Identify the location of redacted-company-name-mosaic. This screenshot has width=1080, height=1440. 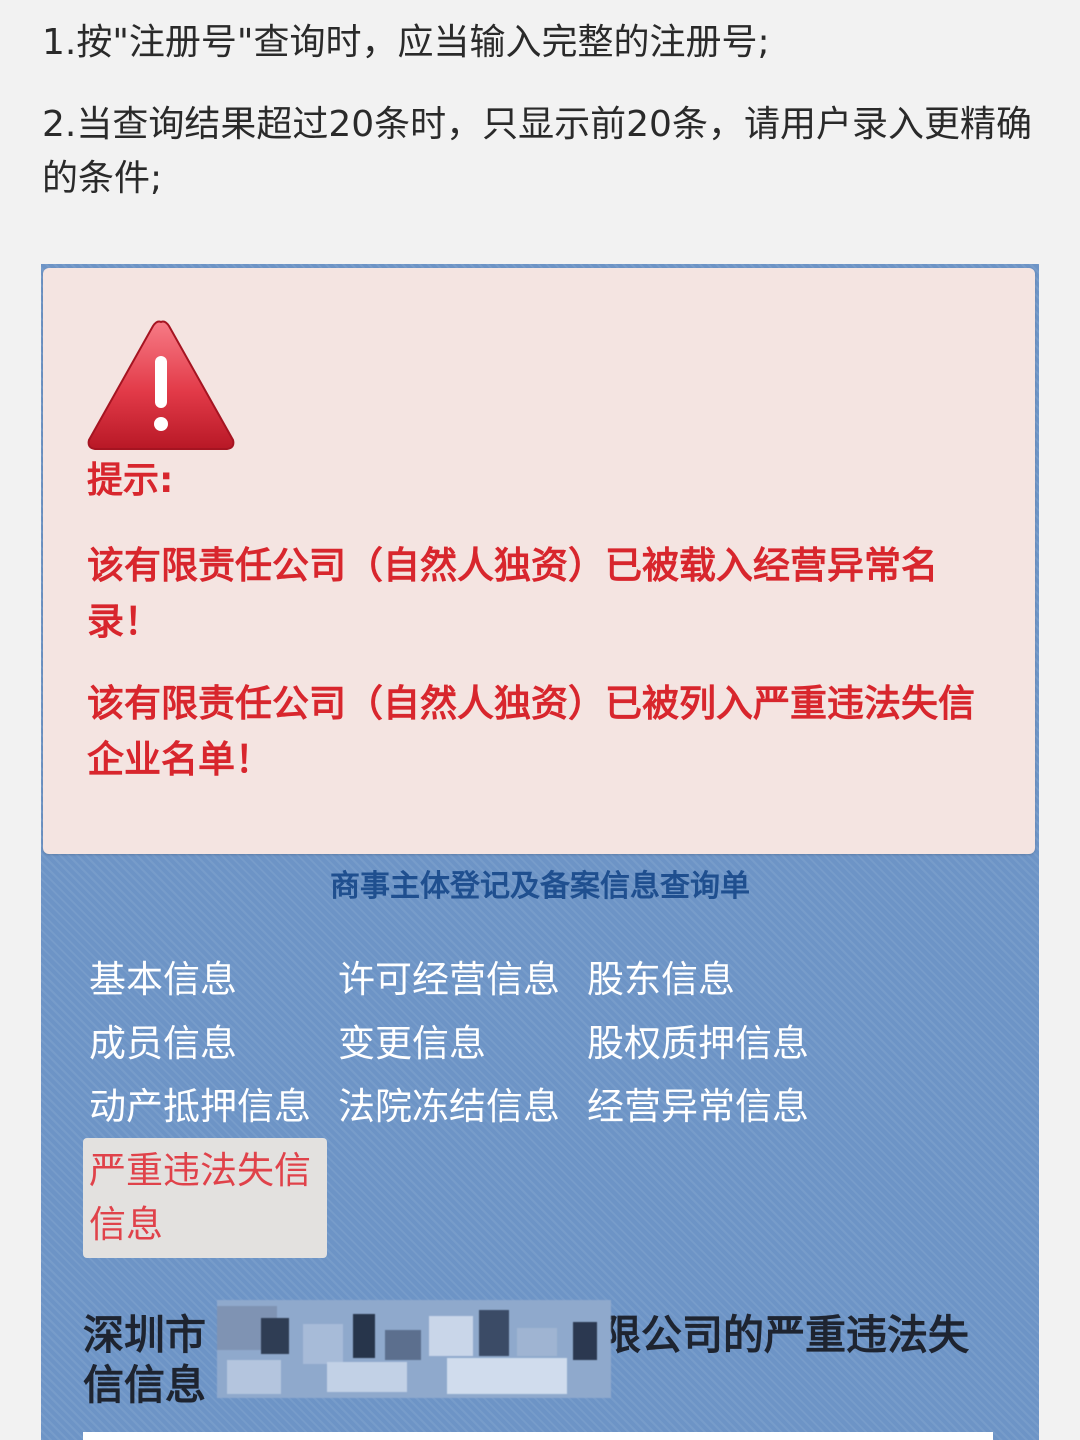
(414, 1349).